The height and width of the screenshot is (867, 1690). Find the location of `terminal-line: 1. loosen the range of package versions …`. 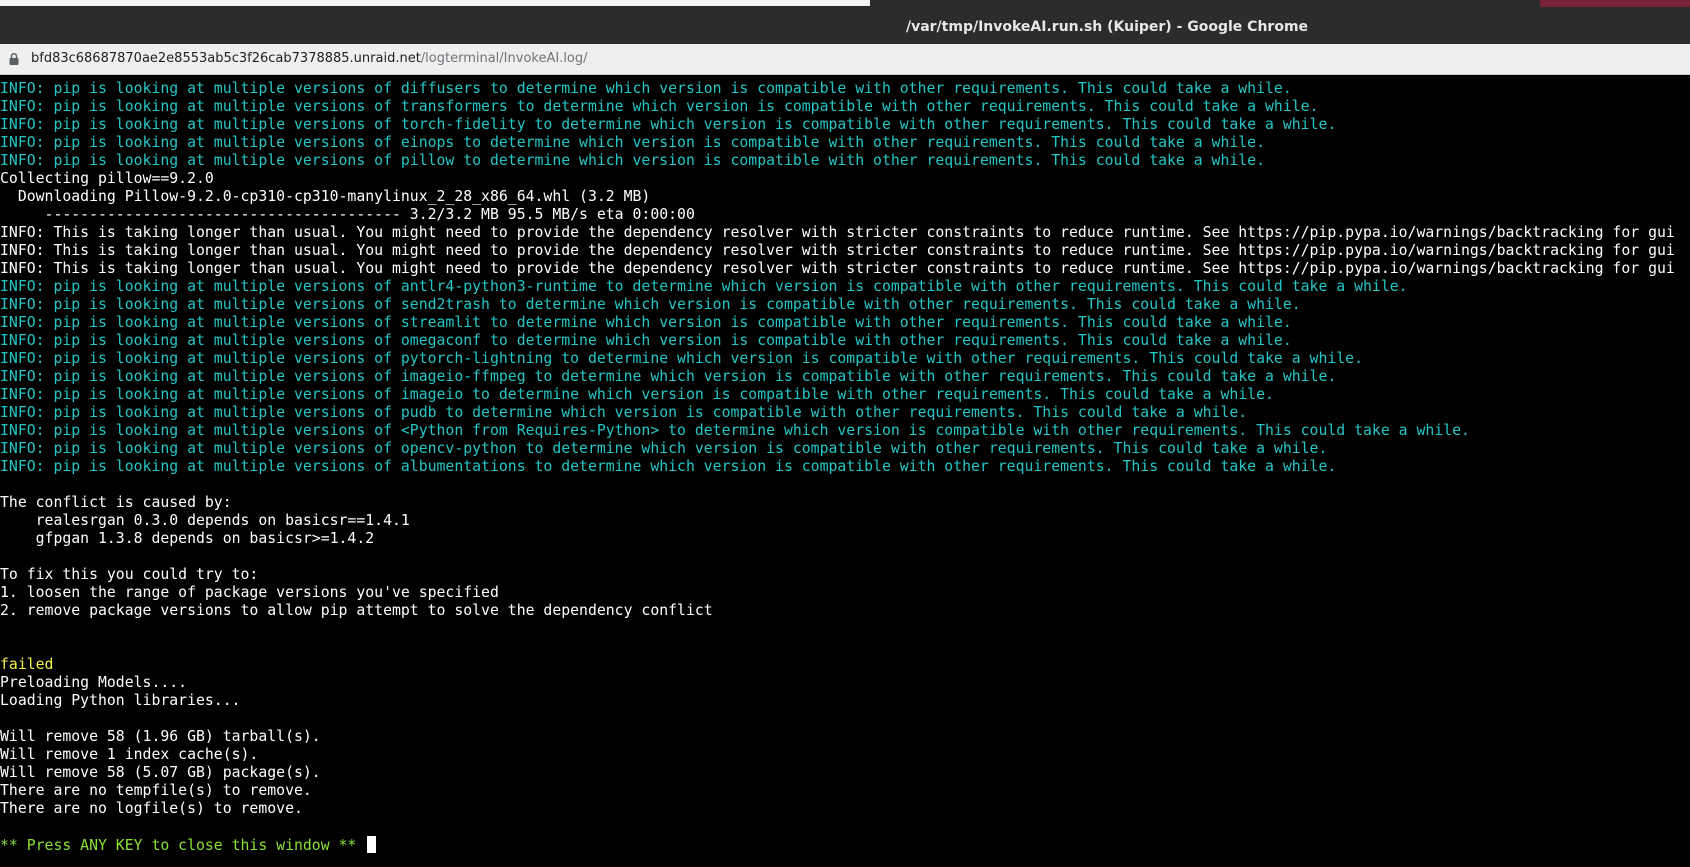

terminal-line: 1. loosen the range of package versions … is located at coordinates (249, 592).